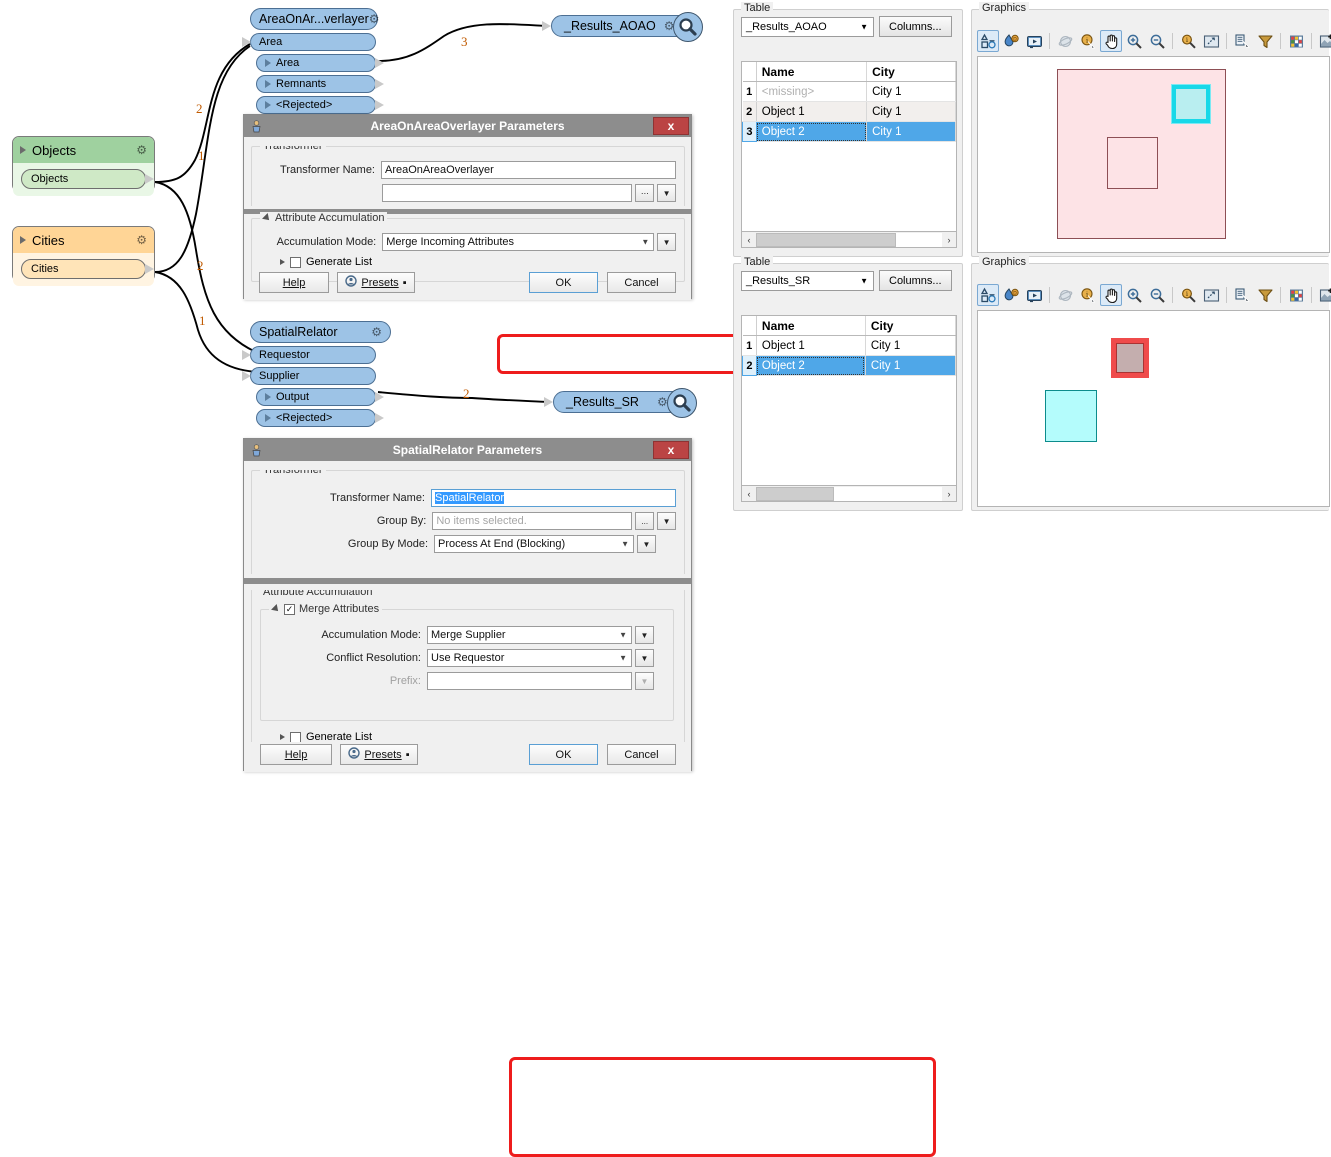  What do you see at coordinates (83, 240) in the screenshot?
I see `reader-cities-header: Cities ⚙` at bounding box center [83, 240].